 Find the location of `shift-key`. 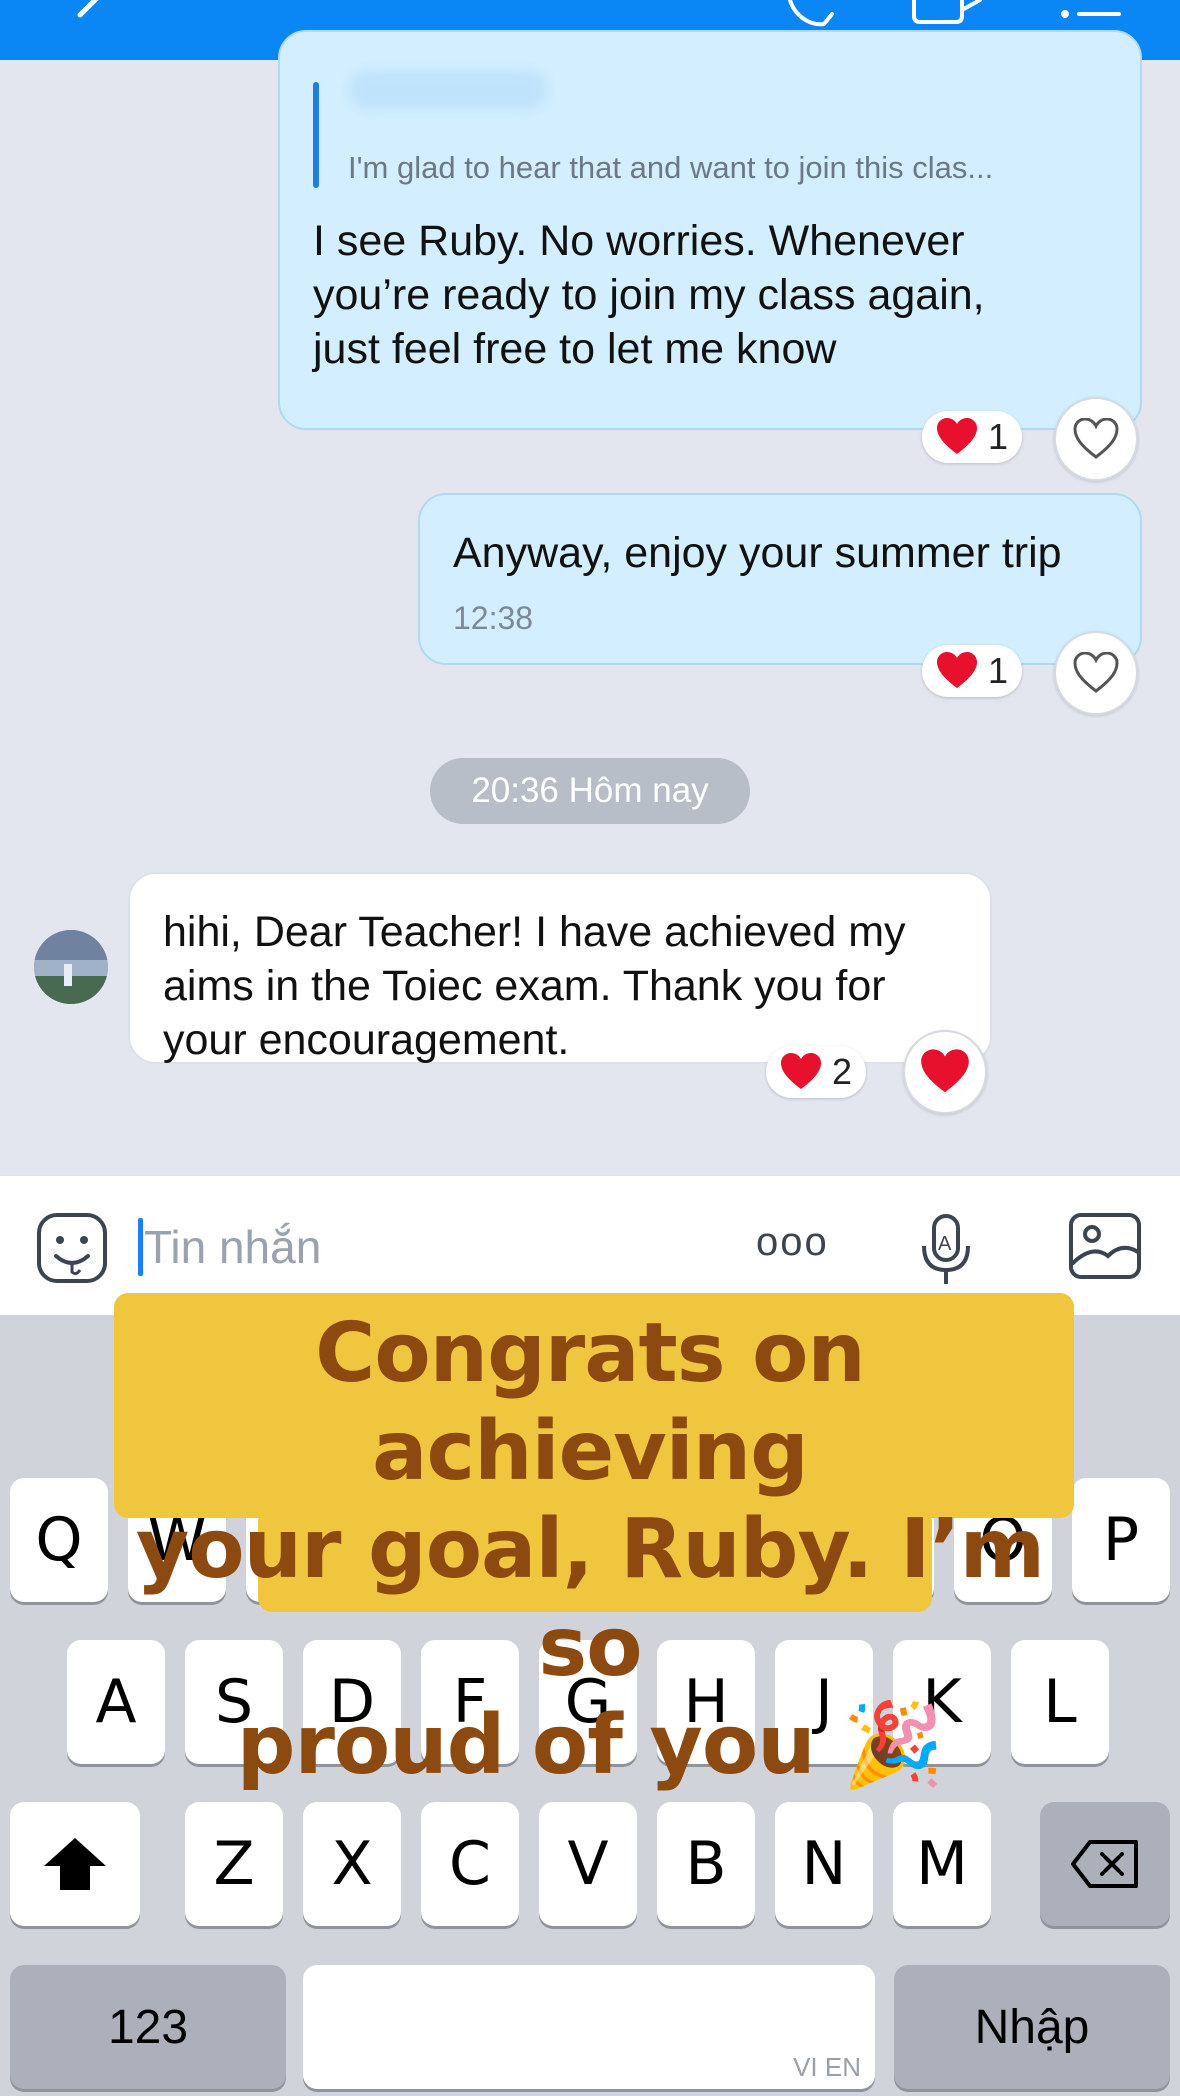

shift-key is located at coordinates (75, 1864).